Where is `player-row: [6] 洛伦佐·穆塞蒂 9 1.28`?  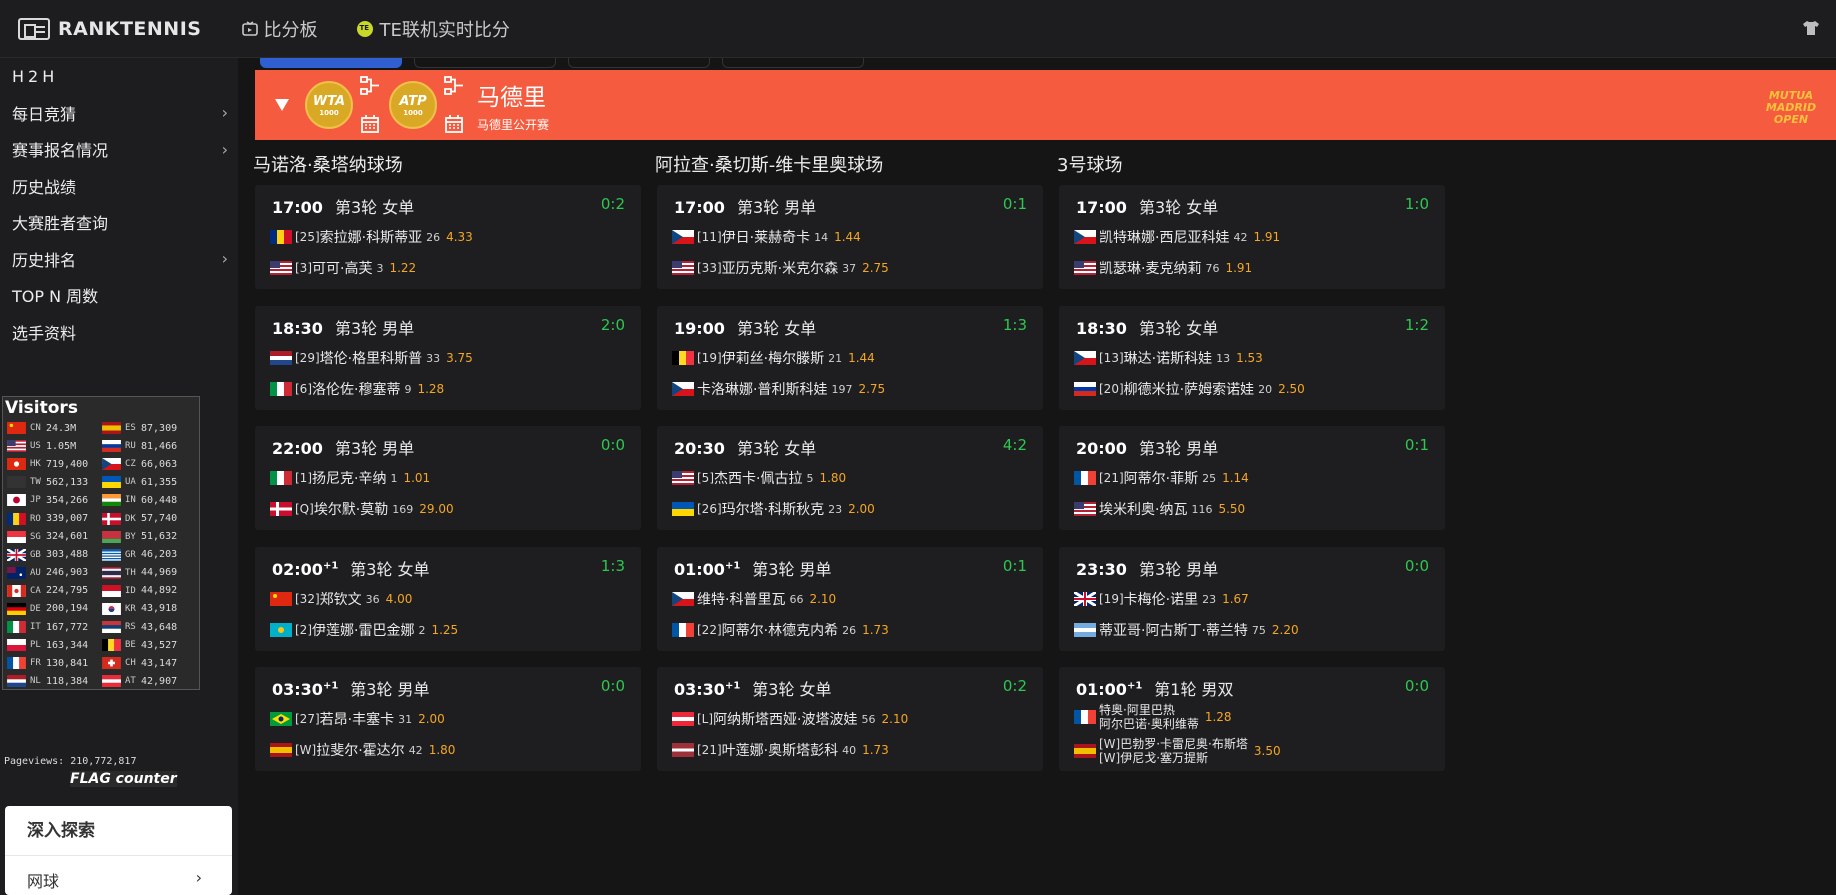 player-row: [6] 洛伦佐·穆塞蒂 9 1.28 is located at coordinates (357, 389).